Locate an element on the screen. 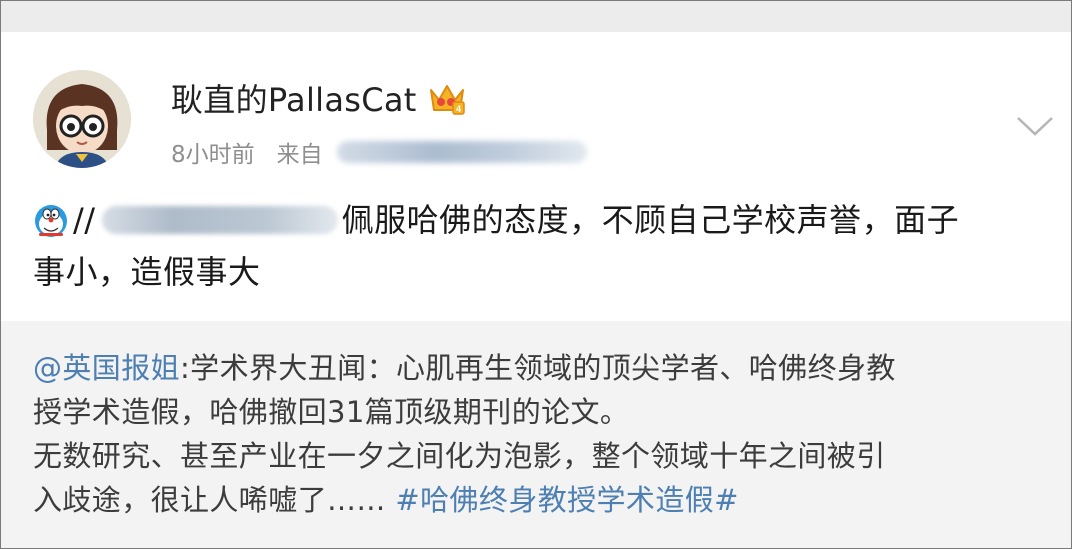  svg-text: 4 is located at coordinates (458, 109).